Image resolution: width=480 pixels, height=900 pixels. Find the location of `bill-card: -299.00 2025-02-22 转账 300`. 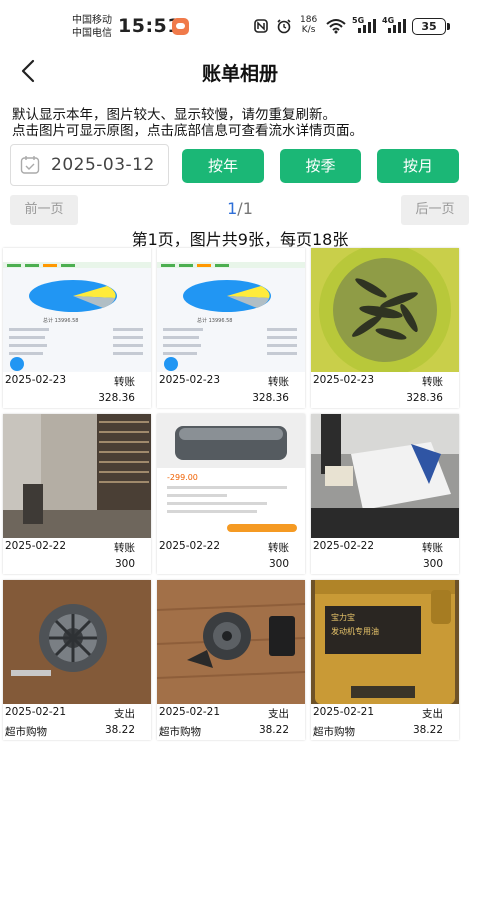

bill-card: -299.00 2025-02-22 转账 300 is located at coordinates (231, 494).